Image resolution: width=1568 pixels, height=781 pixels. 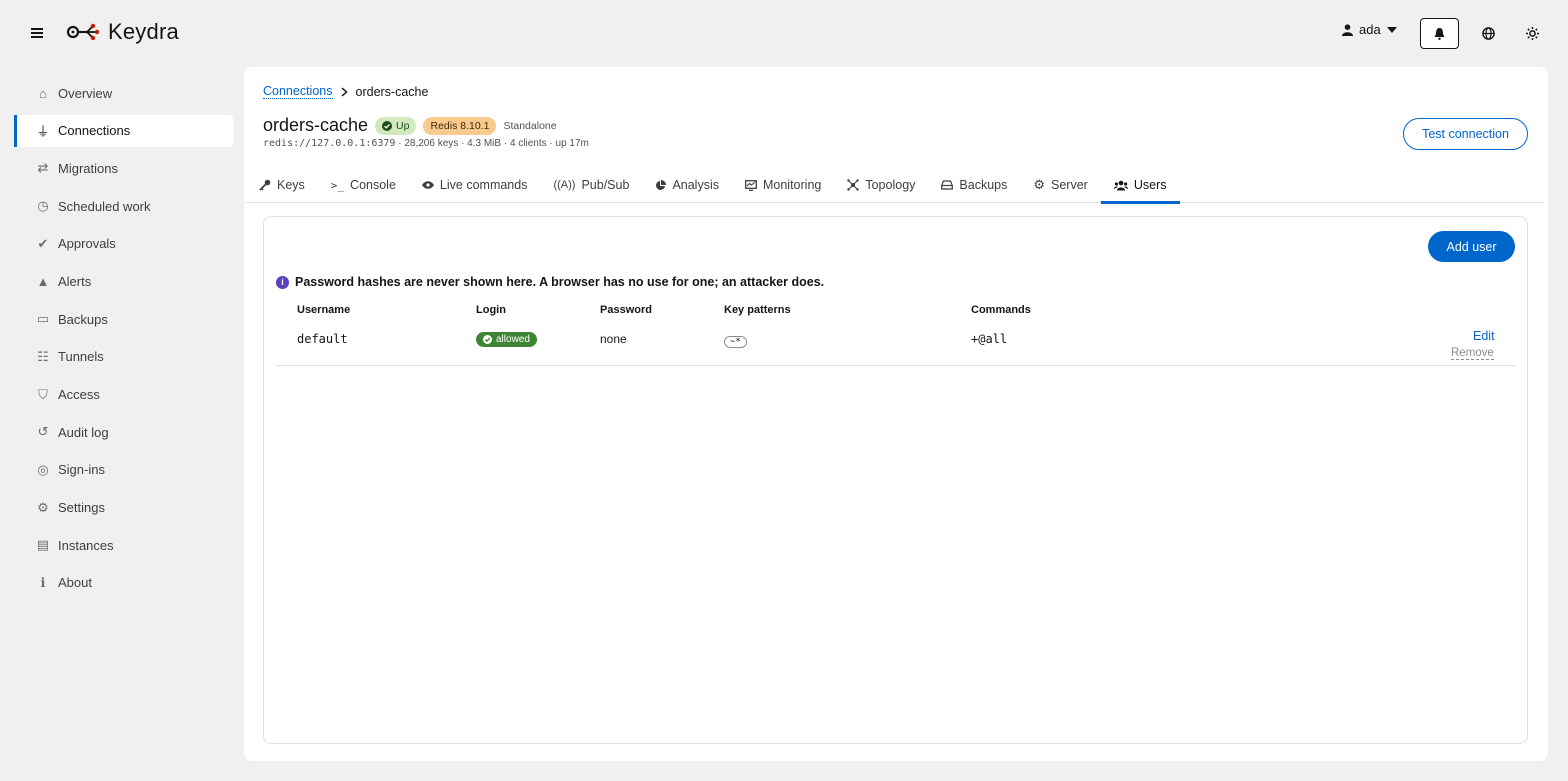 What do you see at coordinates (591, 185) in the screenshot?
I see `tab-pub-sub: ((A)) Pub/Sub` at bounding box center [591, 185].